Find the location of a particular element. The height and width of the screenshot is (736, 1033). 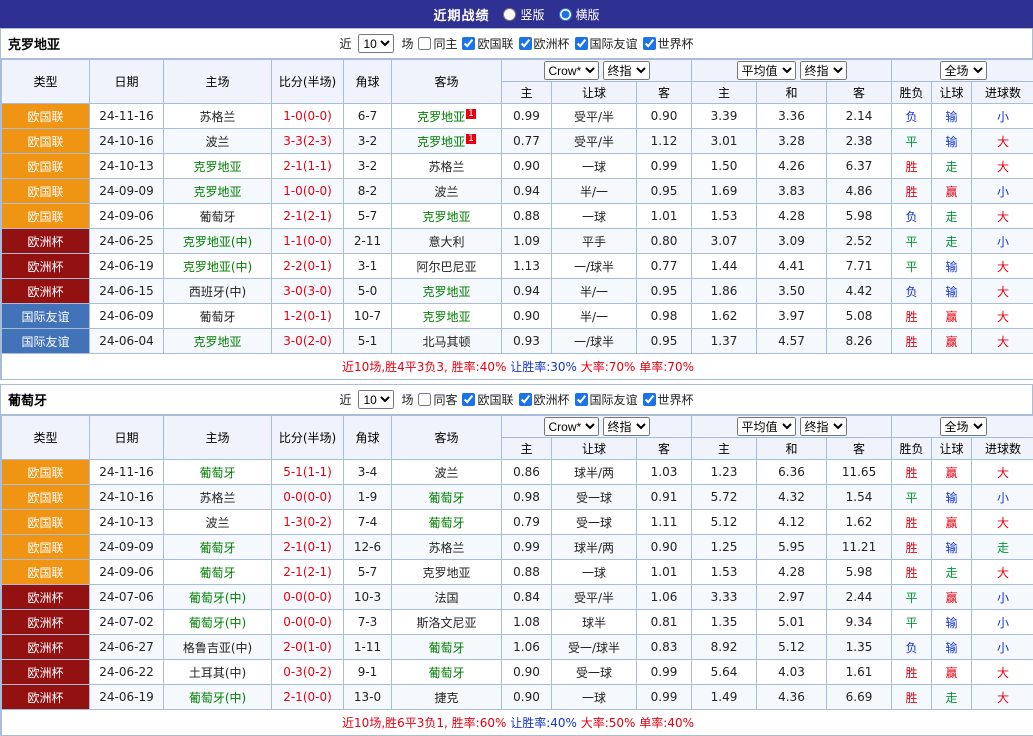

layout-option-vertical: 竖版 is located at coordinates (523, 14).